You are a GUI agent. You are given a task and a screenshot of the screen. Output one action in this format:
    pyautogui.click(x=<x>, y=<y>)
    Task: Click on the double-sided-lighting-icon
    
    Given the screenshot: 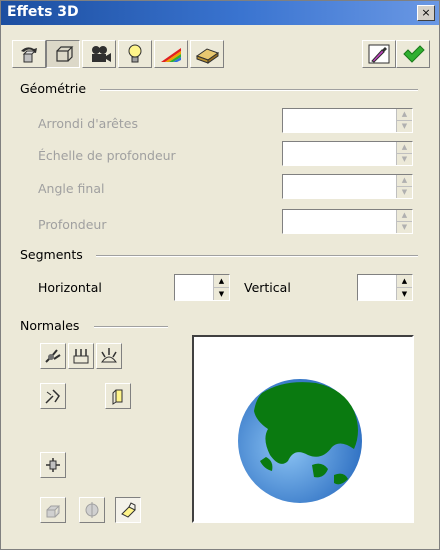 What is the action you would take?
    pyautogui.click(x=117, y=397)
    